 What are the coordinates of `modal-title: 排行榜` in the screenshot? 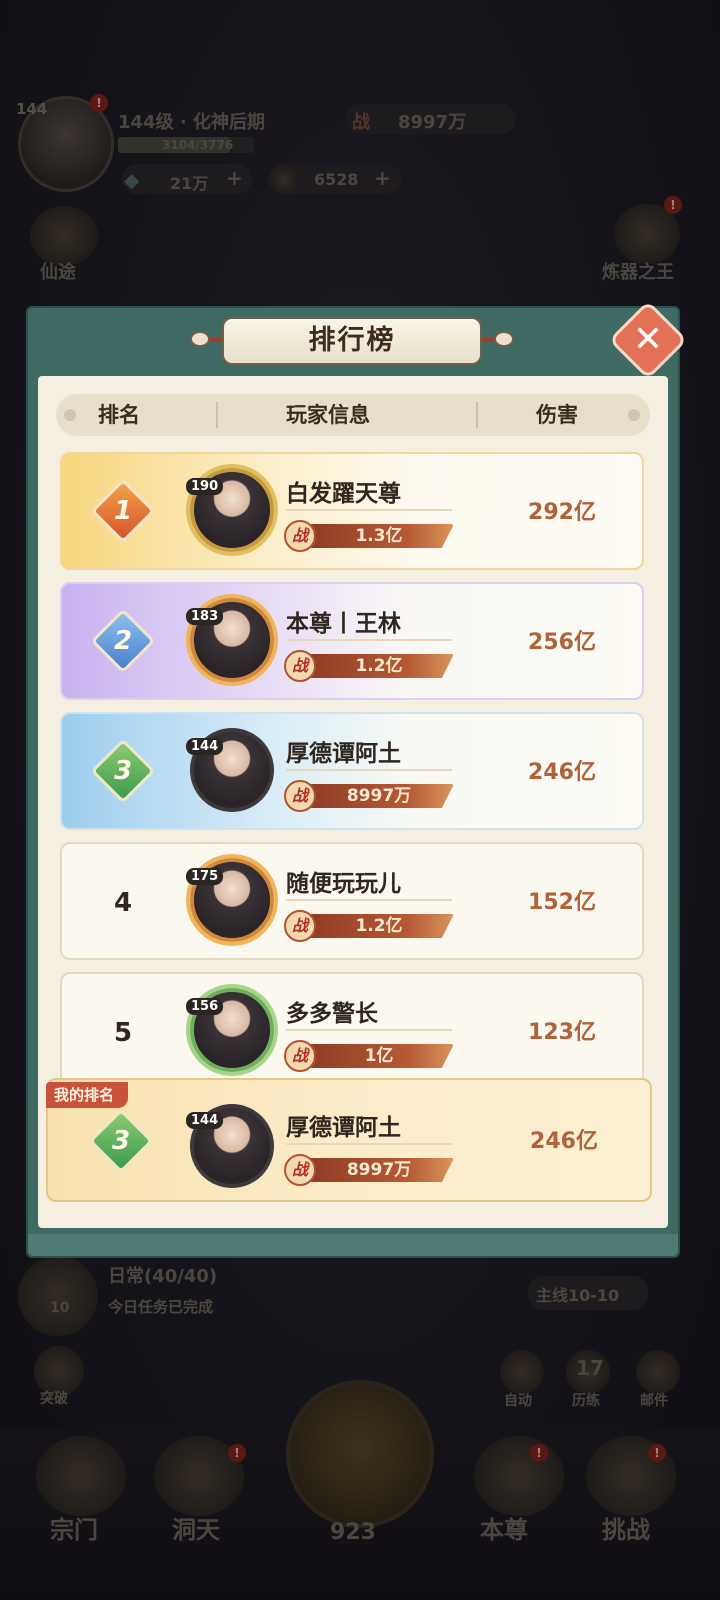 It's located at (352, 341).